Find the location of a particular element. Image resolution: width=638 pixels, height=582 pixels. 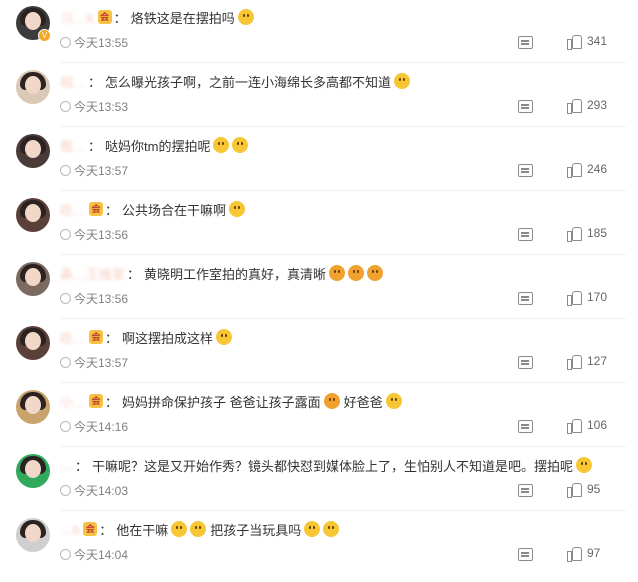

like-button: 95 is located at coordinates (583, 490).